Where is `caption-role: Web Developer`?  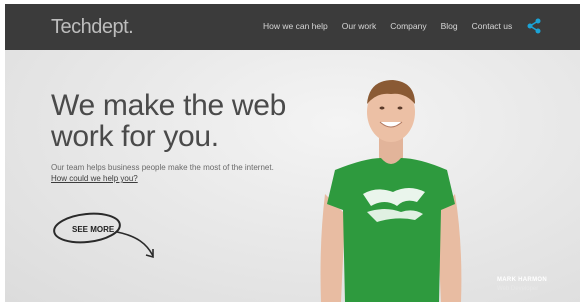
caption-role: Web Developer is located at coordinates (518, 289).